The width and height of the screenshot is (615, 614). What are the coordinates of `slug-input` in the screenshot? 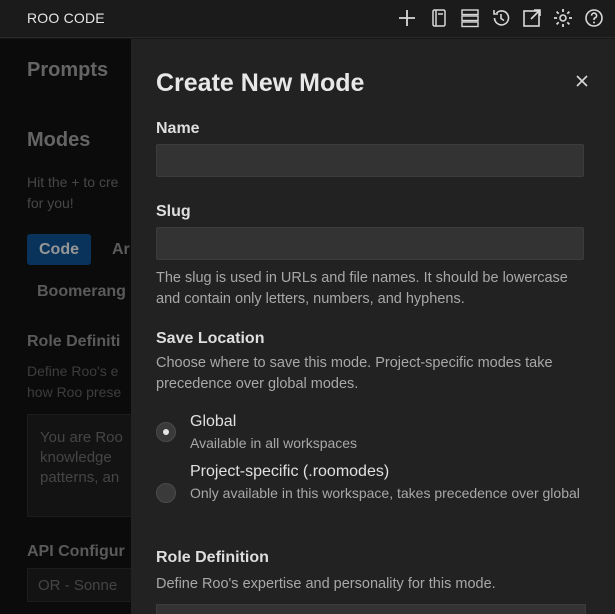 It's located at (370, 243).